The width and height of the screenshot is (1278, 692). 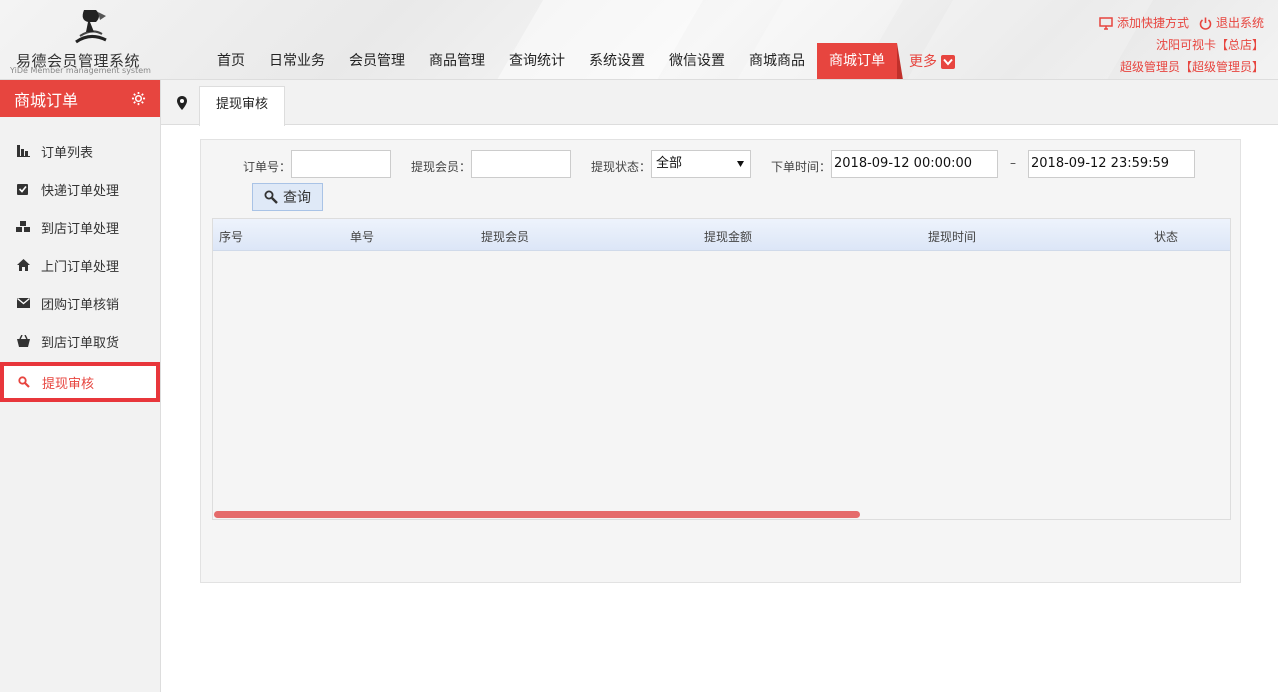 What do you see at coordinates (182, 103) in the screenshot?
I see `location-pin-icon` at bounding box center [182, 103].